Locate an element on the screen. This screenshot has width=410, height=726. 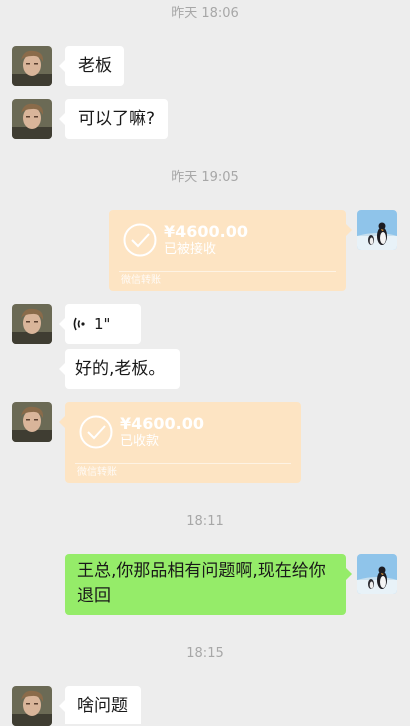
timestamp: 18:11 is located at coordinates (205, 521).